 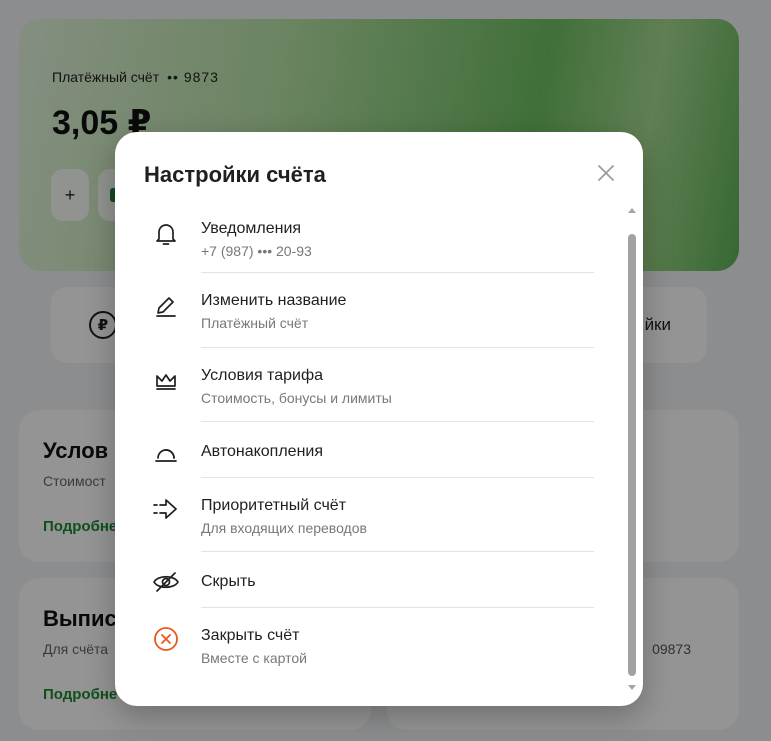 What do you see at coordinates (255, 323) in the screenshot?
I see `menu-item-sub: Платёжный счёт` at bounding box center [255, 323].